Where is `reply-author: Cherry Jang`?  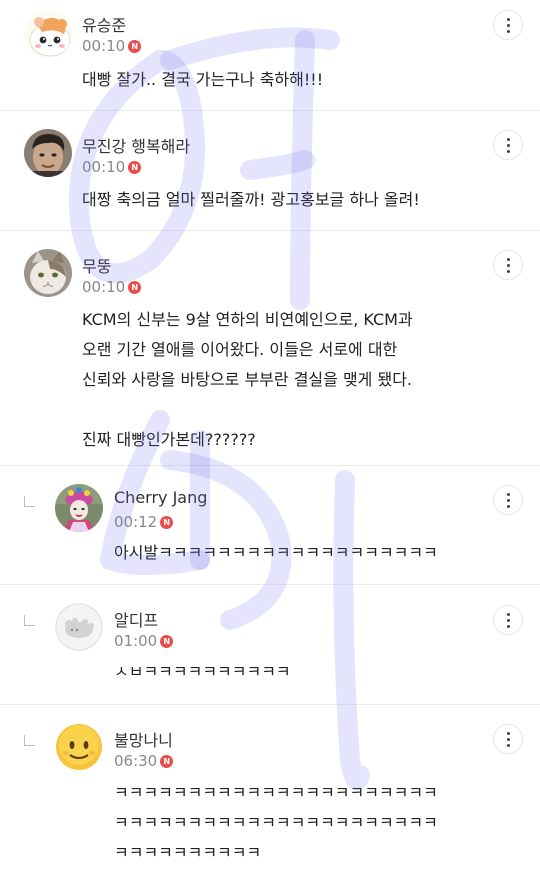 reply-author: Cherry Jang is located at coordinates (160, 497).